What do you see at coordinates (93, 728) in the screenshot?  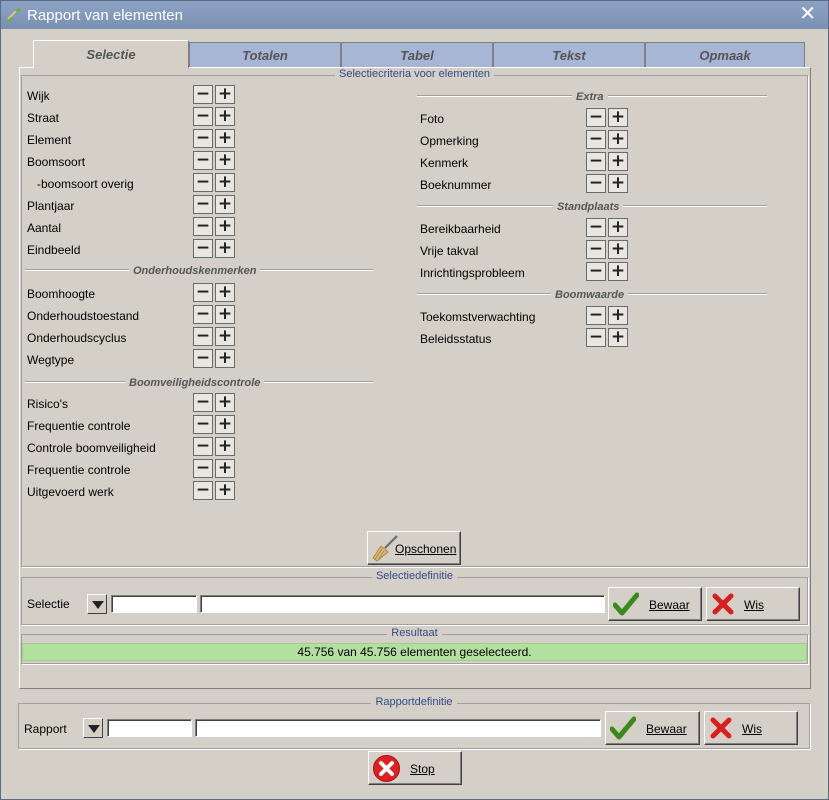 I see `rapport-dropdown-button` at bounding box center [93, 728].